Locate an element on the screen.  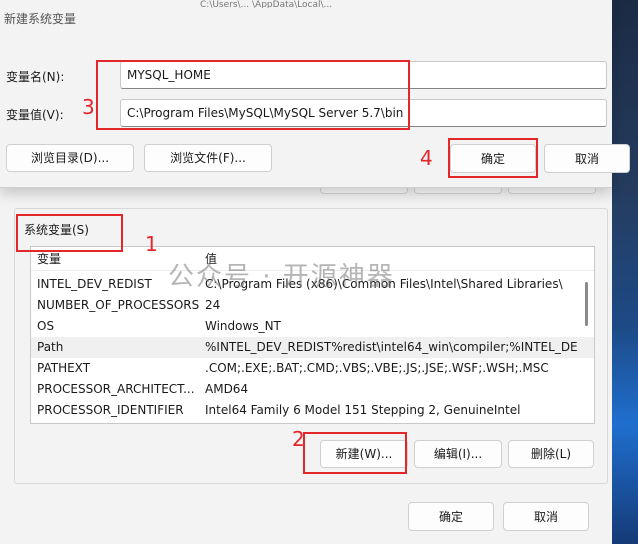
list-scrollbar-thumb is located at coordinates (586, 304).